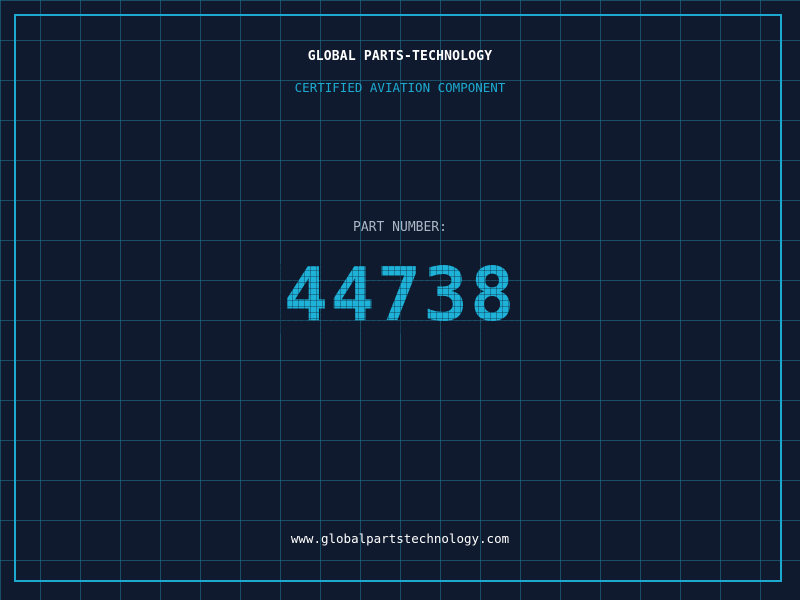 The image size is (800, 600). Describe the element at coordinates (400, 227) in the screenshot. I see `part-number-label: PART NUMBER:` at that location.